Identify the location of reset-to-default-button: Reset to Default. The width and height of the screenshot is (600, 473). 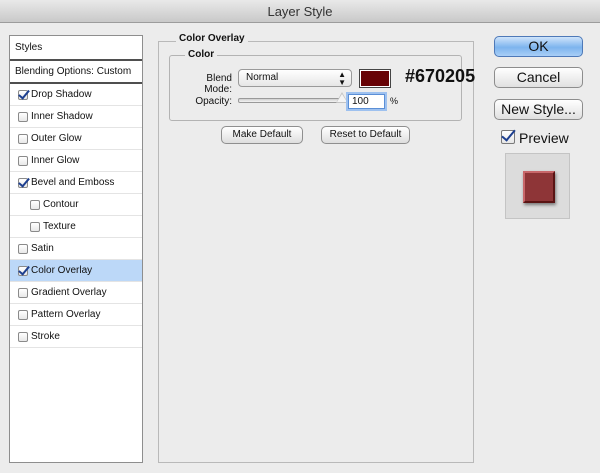
(365, 135).